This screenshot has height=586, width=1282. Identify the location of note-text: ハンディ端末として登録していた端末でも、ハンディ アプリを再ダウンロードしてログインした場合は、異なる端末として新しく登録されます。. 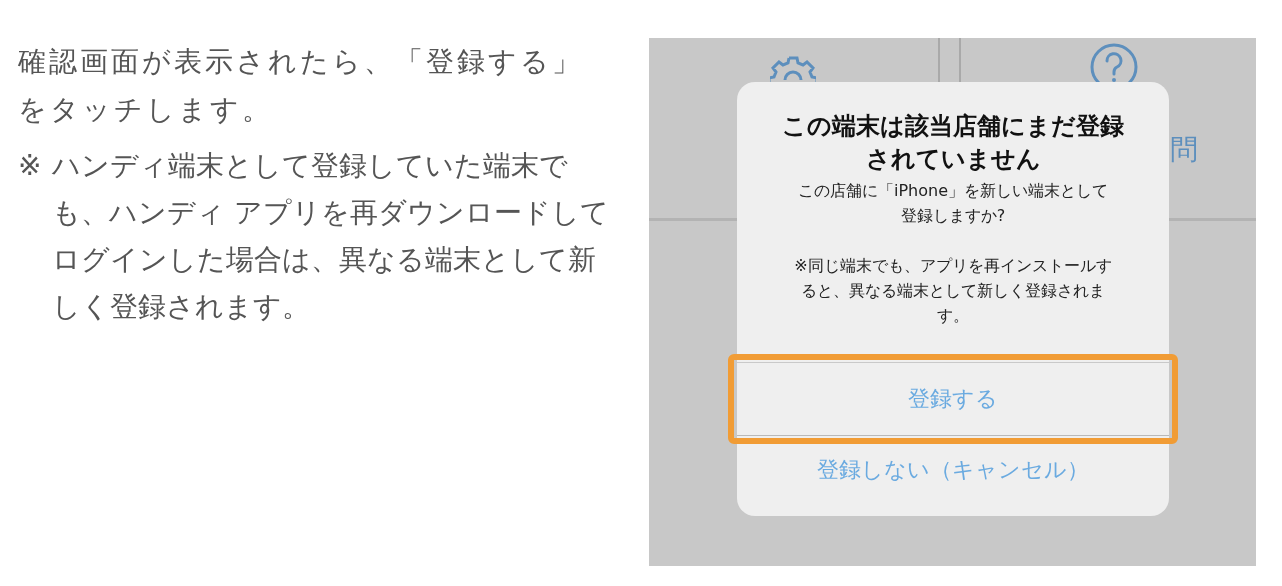
(331, 236).